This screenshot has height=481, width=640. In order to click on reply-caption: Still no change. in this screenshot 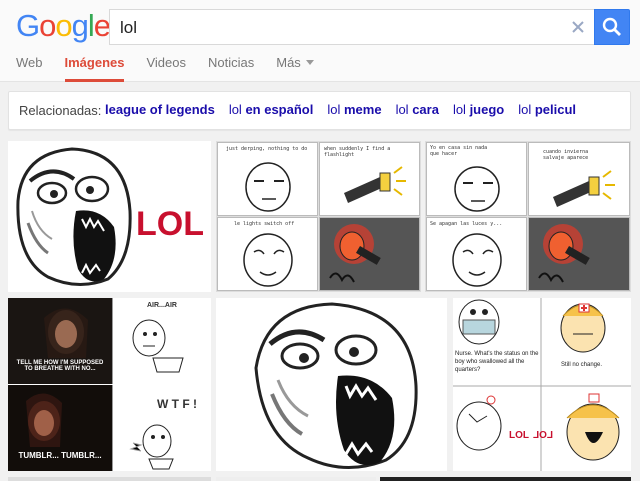, I will do `click(582, 365)`.